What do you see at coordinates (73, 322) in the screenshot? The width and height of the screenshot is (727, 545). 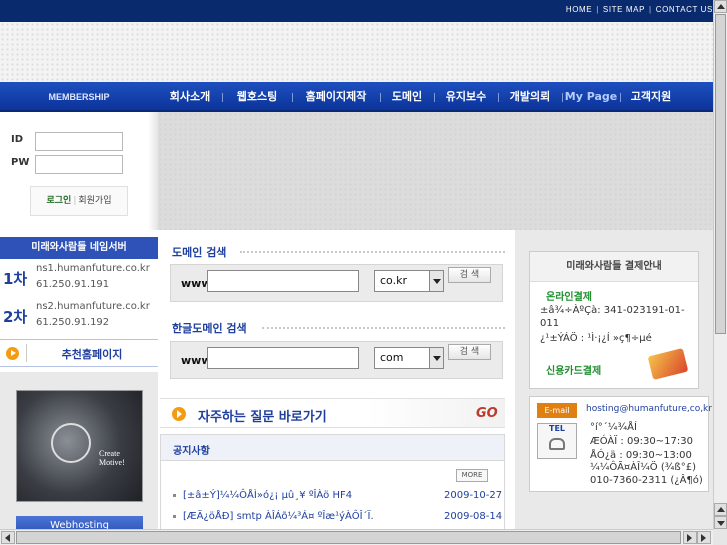 I see `nameserver-ip: 61.250.91.192` at bounding box center [73, 322].